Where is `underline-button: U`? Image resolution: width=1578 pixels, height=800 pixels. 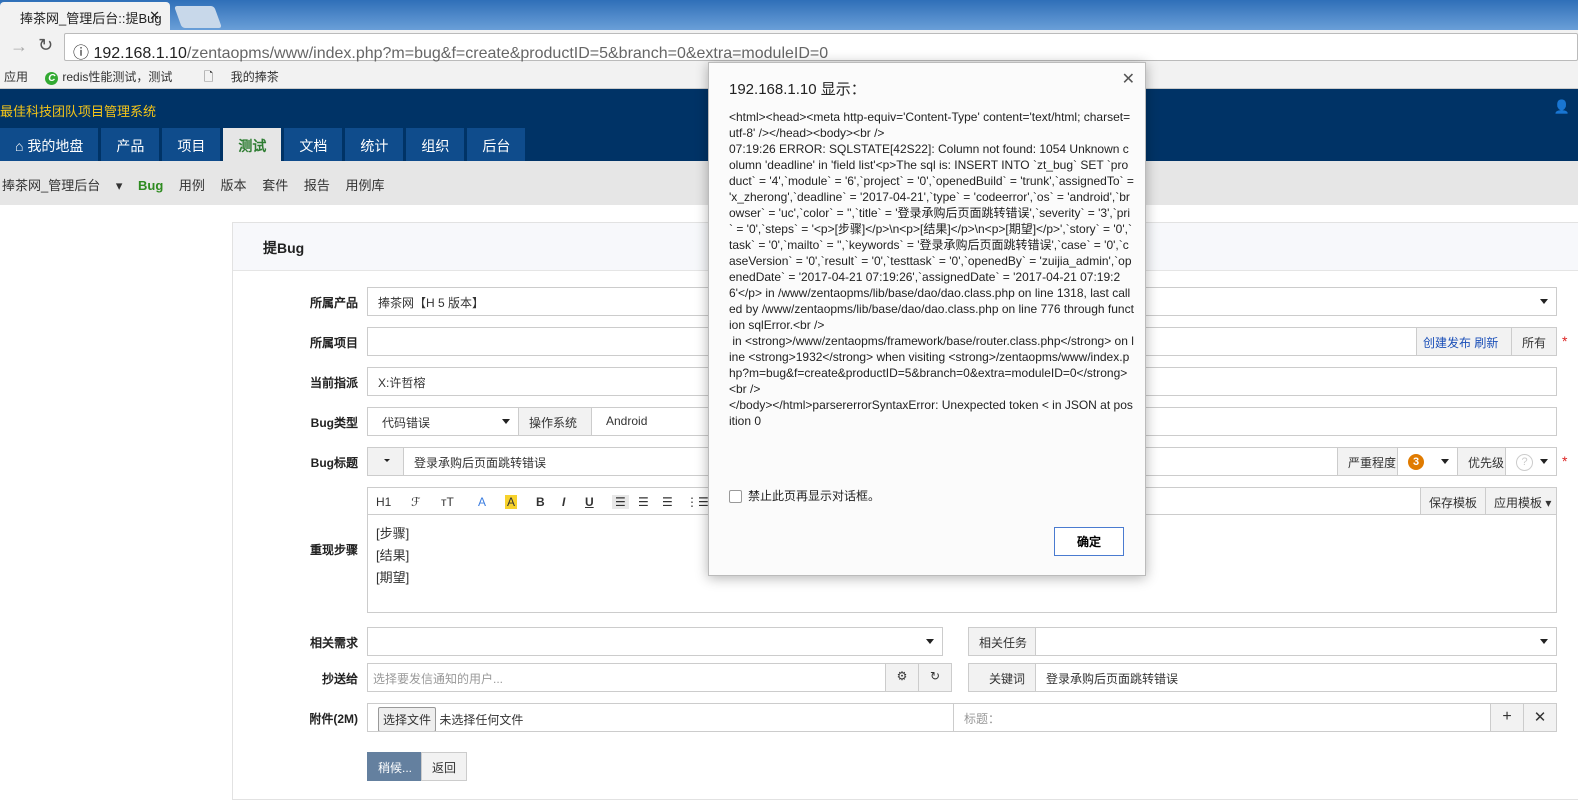
underline-button: U is located at coordinates (589, 502).